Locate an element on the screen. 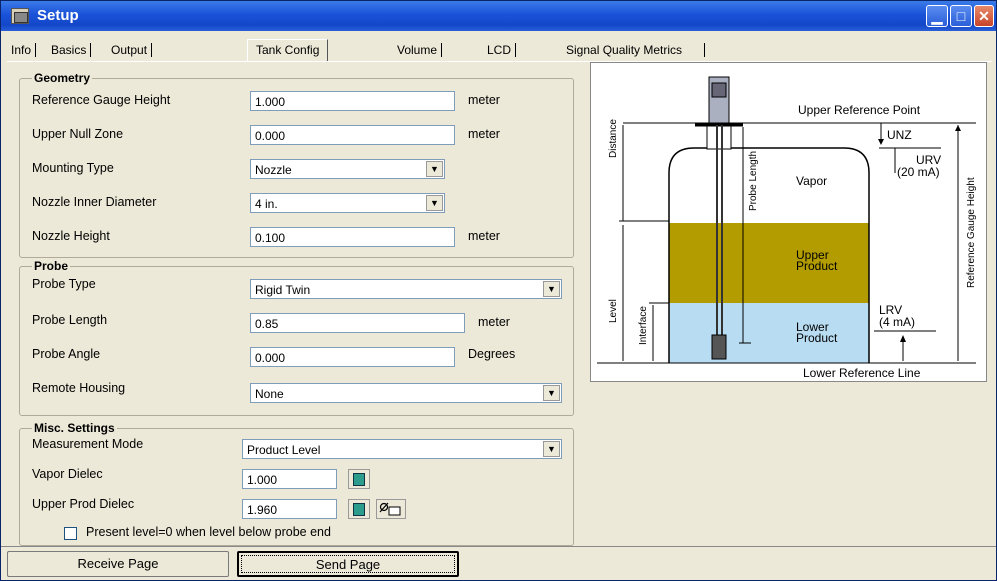 The image size is (997, 581). probe-type-label: Probe Type is located at coordinates (64, 284).